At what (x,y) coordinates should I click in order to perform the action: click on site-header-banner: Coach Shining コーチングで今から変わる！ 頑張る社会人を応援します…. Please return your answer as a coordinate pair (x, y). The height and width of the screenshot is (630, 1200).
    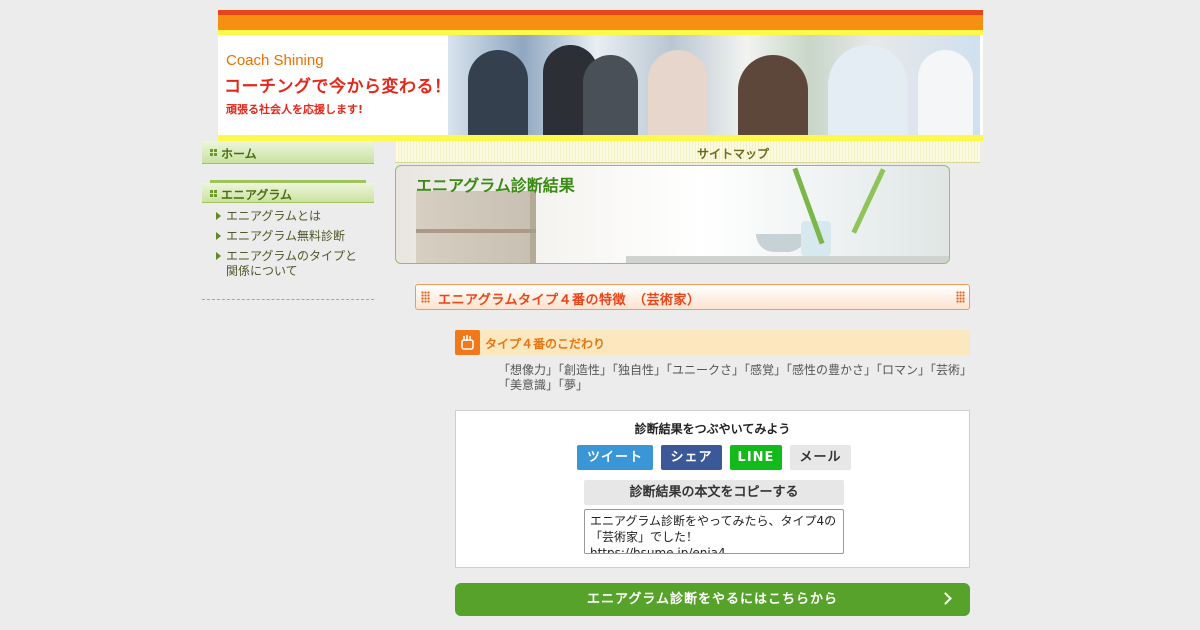
    Looking at the image, I should click on (600, 75).